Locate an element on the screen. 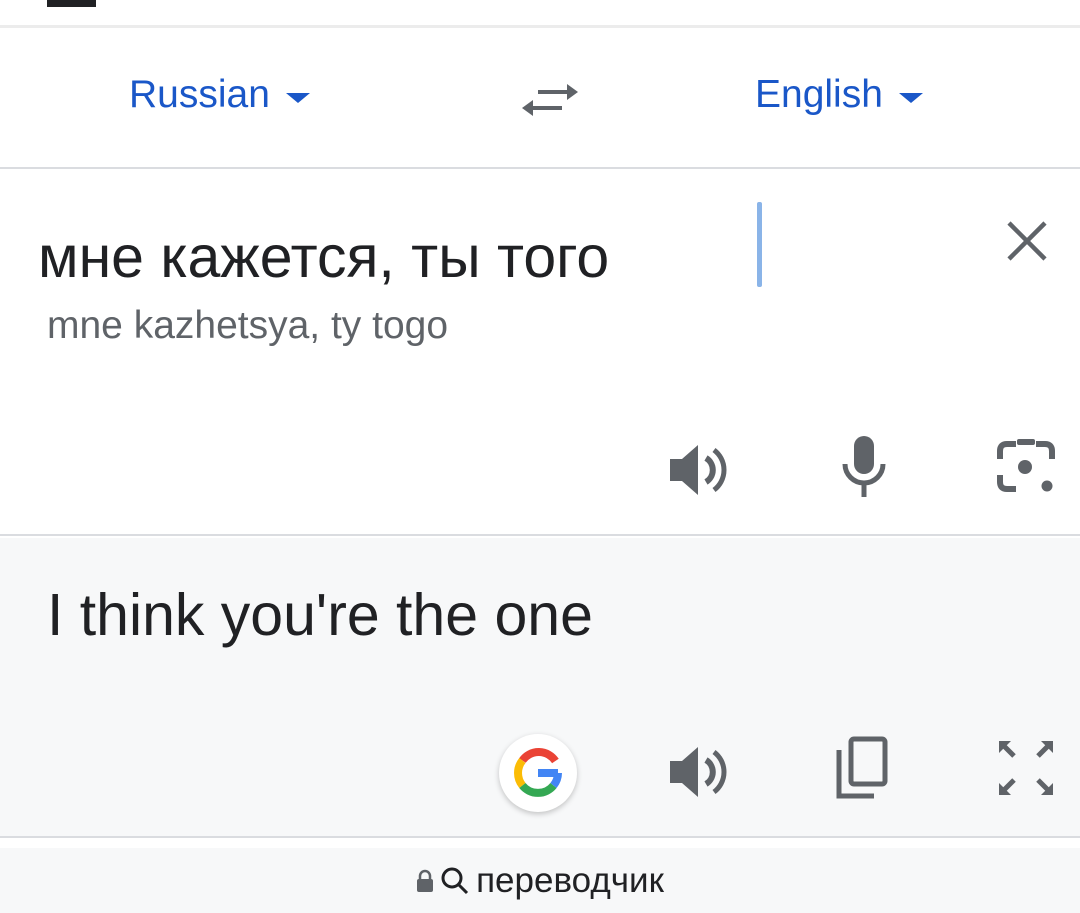 The width and height of the screenshot is (1080, 913). camera-button is located at coordinates (1027, 468).